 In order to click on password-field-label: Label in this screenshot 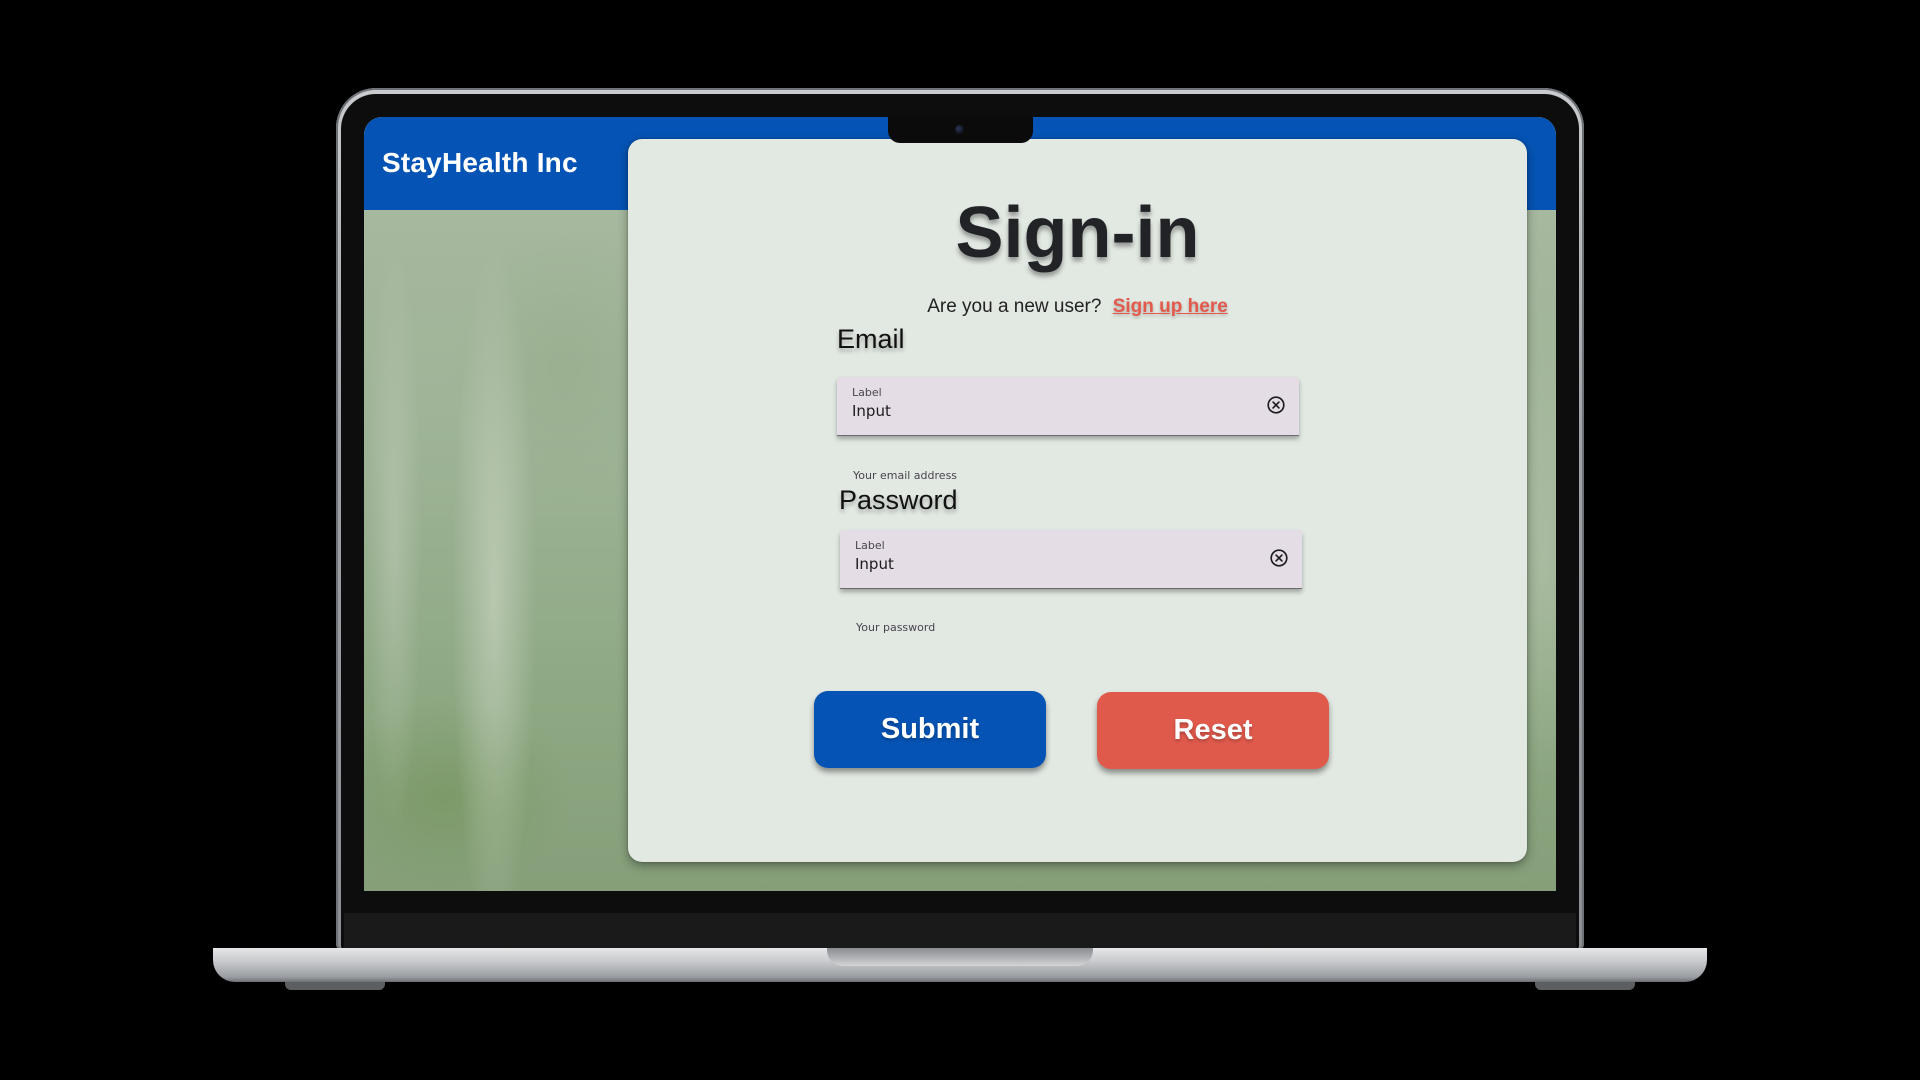, I will do `click(870, 545)`.